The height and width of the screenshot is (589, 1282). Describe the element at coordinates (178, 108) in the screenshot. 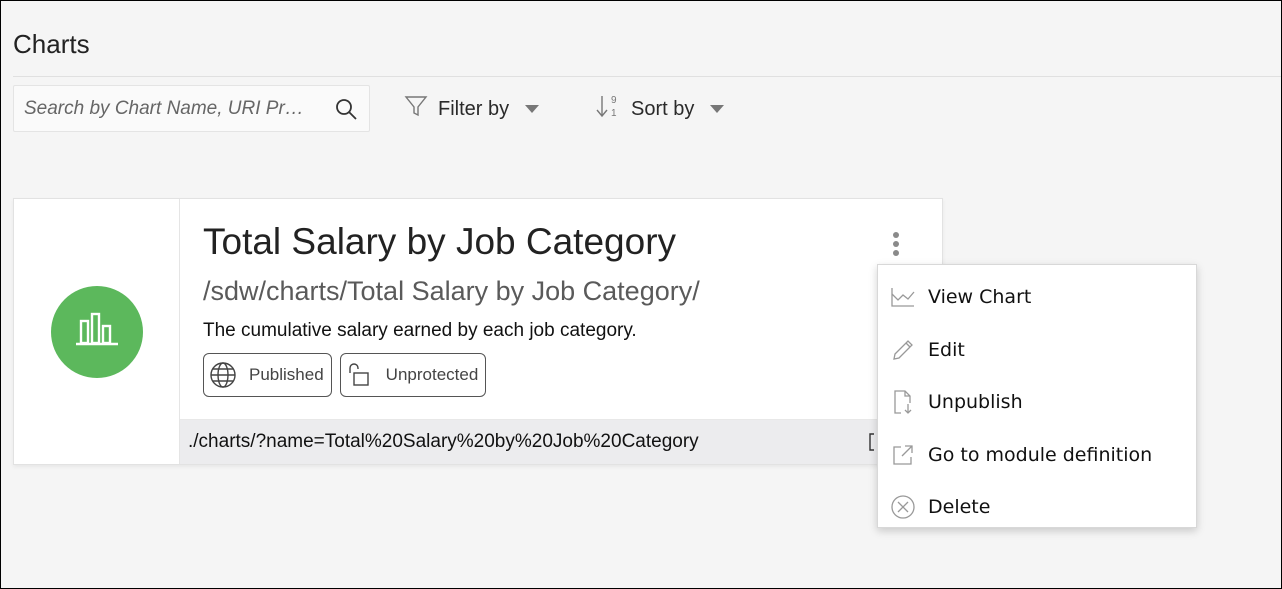

I see `search-input` at that location.